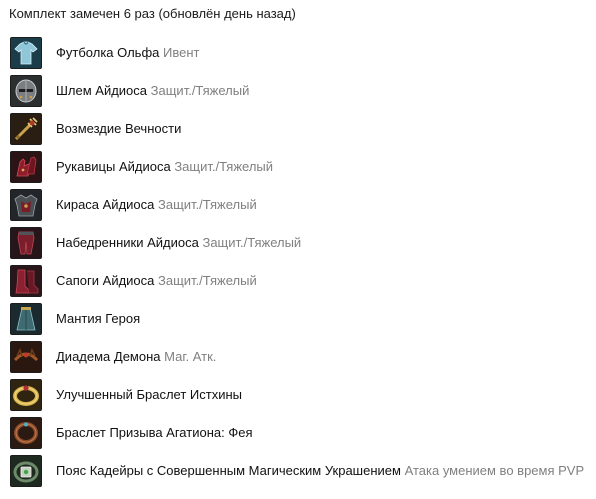 This screenshot has width=596, height=499. What do you see at coordinates (127, 242) in the screenshot?
I see `item-name: Набедренники Айдиоса` at bounding box center [127, 242].